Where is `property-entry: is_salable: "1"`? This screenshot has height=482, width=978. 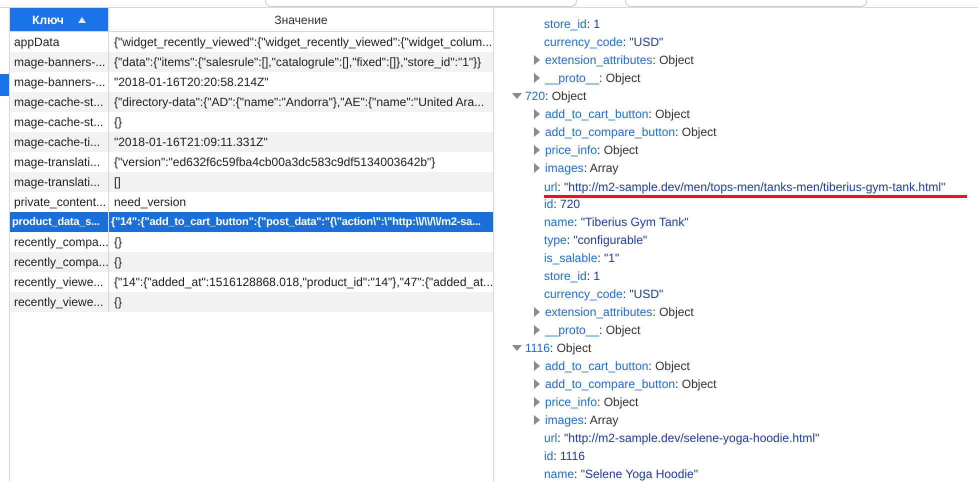 property-entry: is_salable: "1" is located at coordinates (582, 258).